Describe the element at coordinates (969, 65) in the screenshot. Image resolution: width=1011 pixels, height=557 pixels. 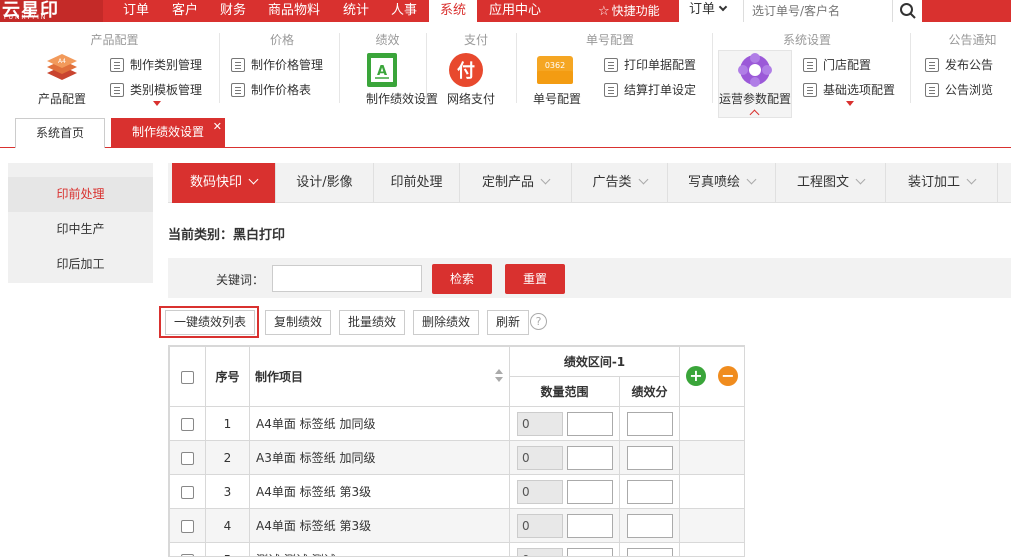
I see `publish-notice-label: 发布公告` at that location.